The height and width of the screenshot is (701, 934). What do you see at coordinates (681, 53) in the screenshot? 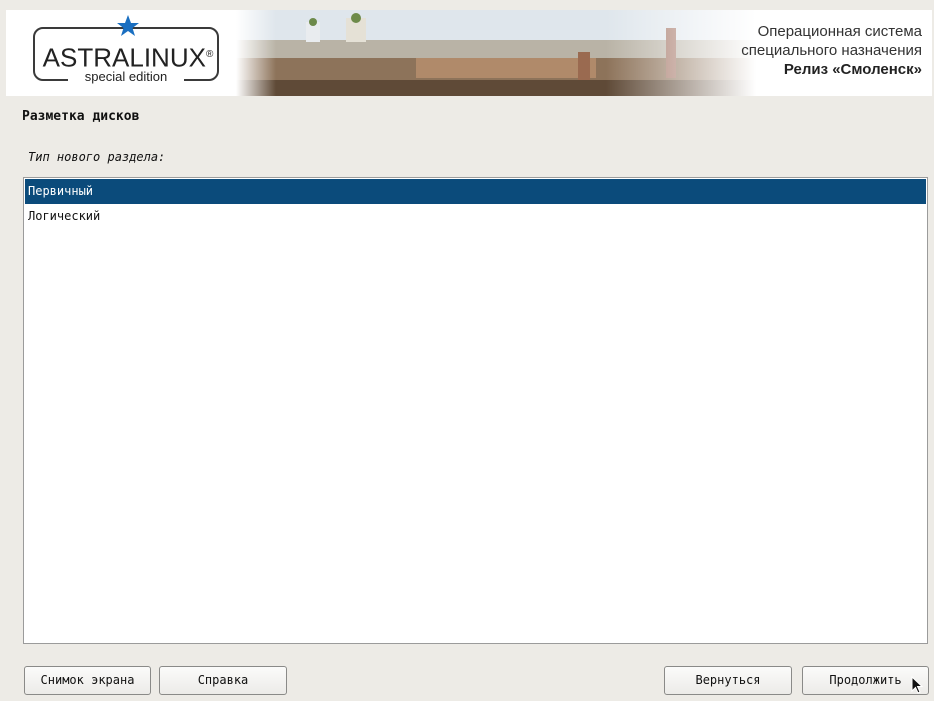
I see `photo-fade-right` at bounding box center [681, 53].